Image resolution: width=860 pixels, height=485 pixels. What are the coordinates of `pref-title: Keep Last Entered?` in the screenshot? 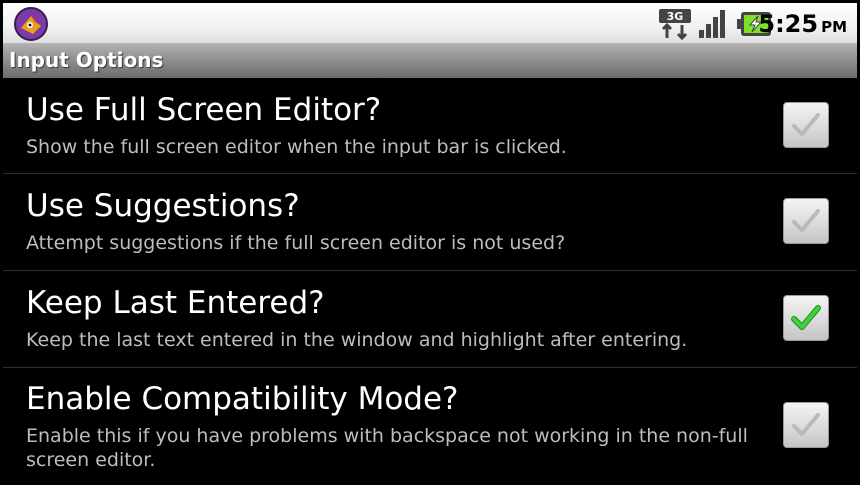 It's located at (175, 303).